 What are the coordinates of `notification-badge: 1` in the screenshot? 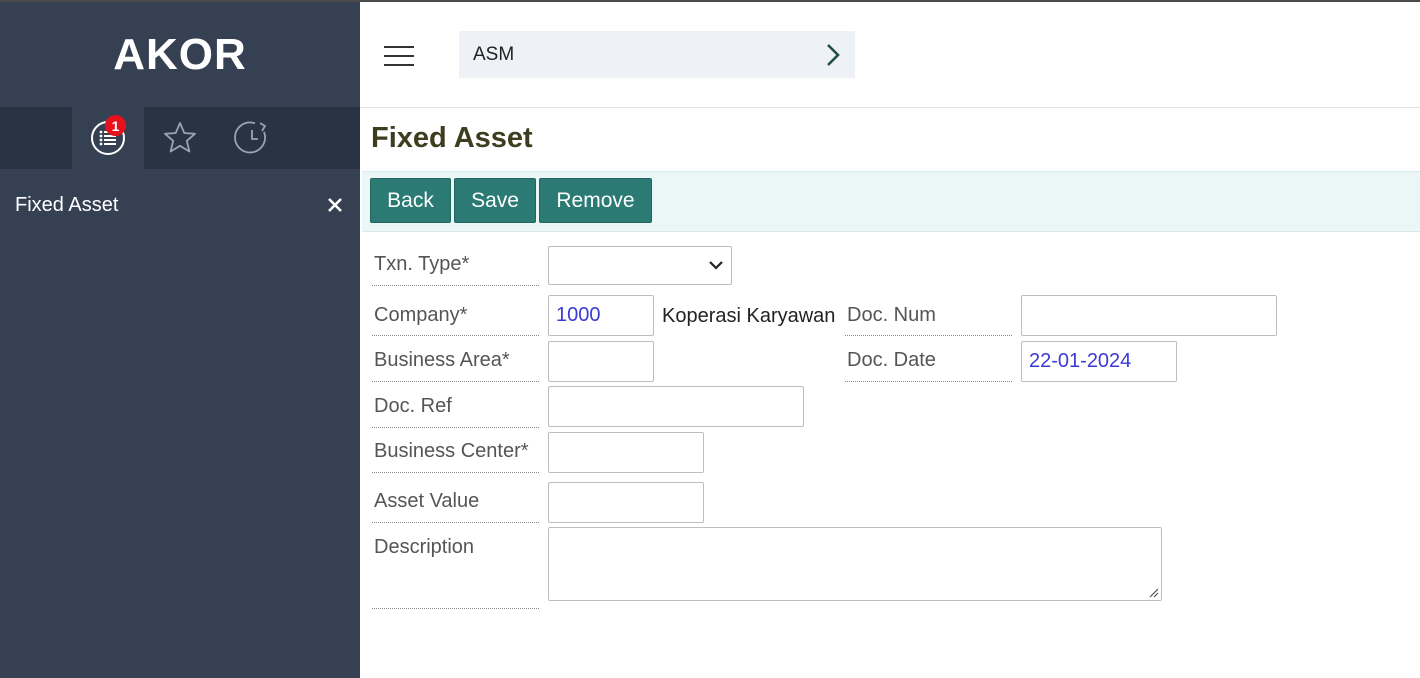 It's located at (115, 125).